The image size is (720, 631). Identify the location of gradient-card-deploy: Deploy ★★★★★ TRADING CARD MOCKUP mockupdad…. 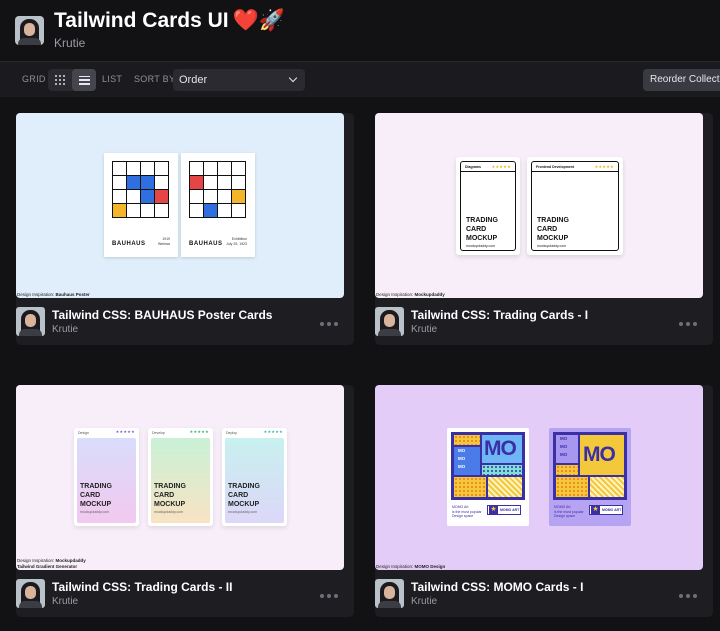
(254, 477).